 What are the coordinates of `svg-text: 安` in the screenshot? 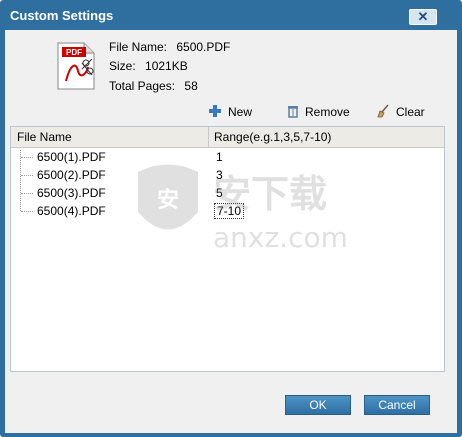 It's located at (168, 200).